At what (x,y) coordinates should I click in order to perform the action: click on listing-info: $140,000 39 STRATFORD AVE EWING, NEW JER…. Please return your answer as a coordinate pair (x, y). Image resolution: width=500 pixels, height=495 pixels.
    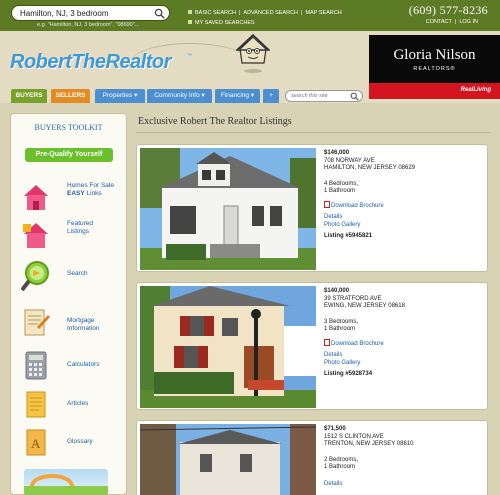
    Looking at the image, I should click on (404, 333).